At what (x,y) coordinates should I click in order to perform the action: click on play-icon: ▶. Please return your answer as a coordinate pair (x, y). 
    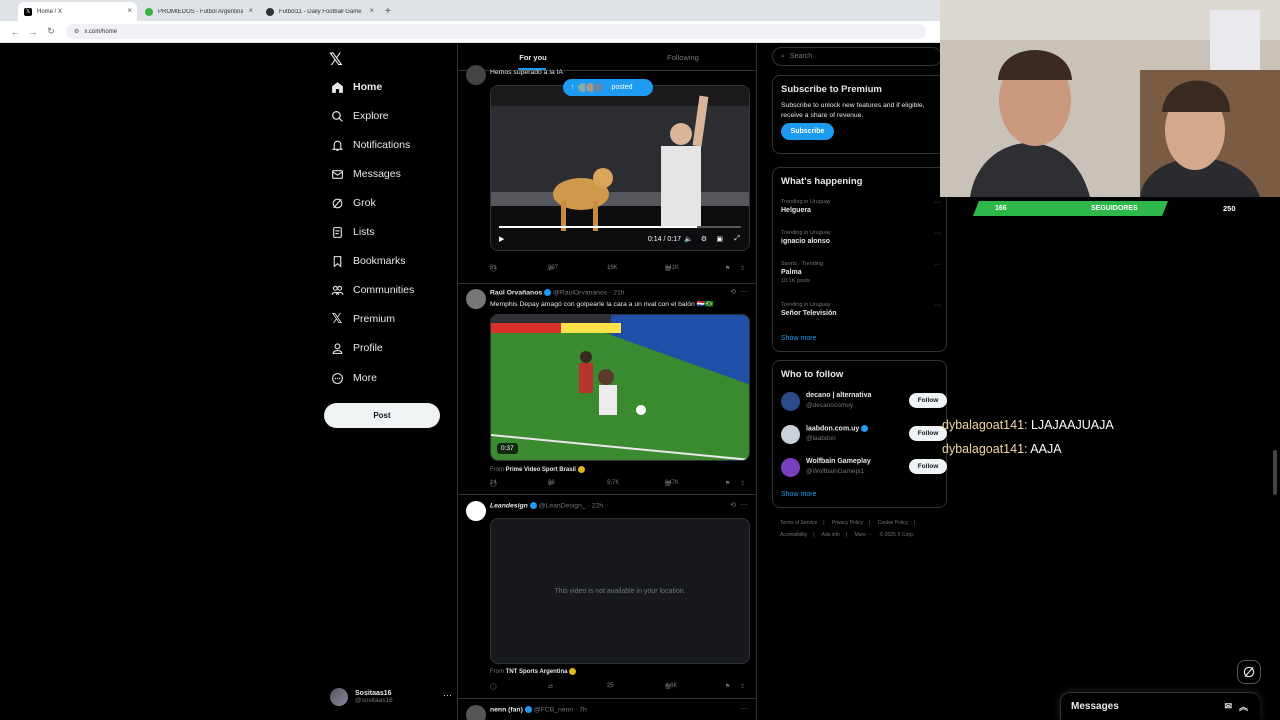
    Looking at the image, I should click on (501, 239).